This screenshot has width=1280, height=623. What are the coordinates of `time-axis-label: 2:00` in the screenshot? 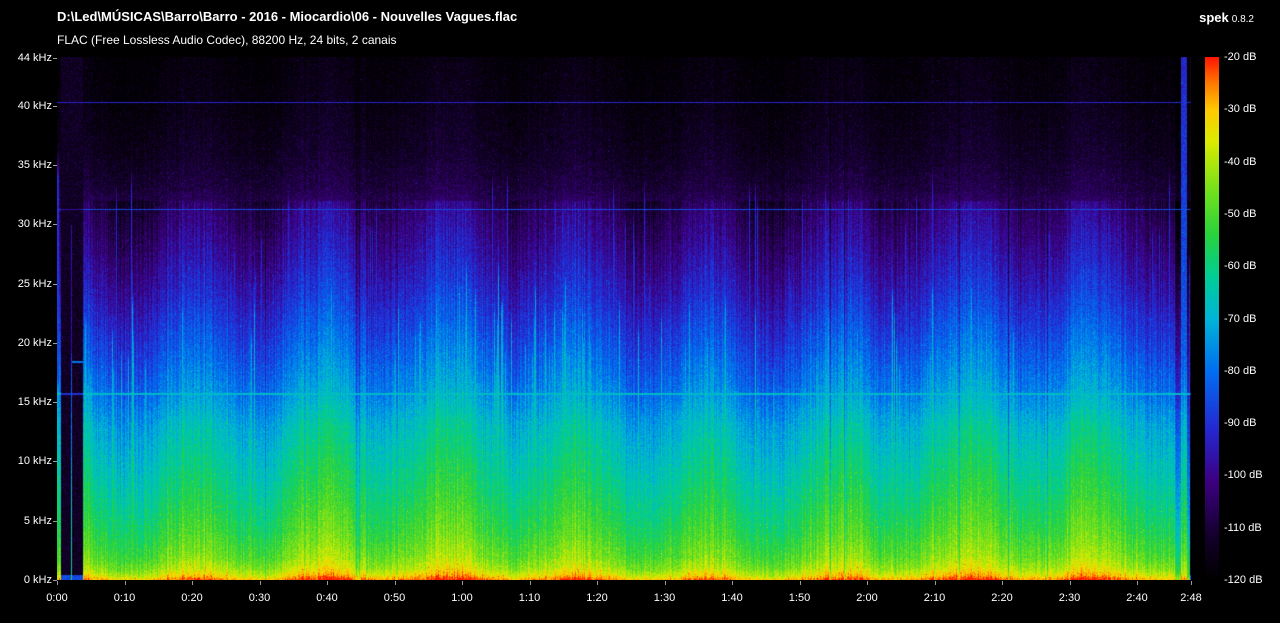 It's located at (867, 598).